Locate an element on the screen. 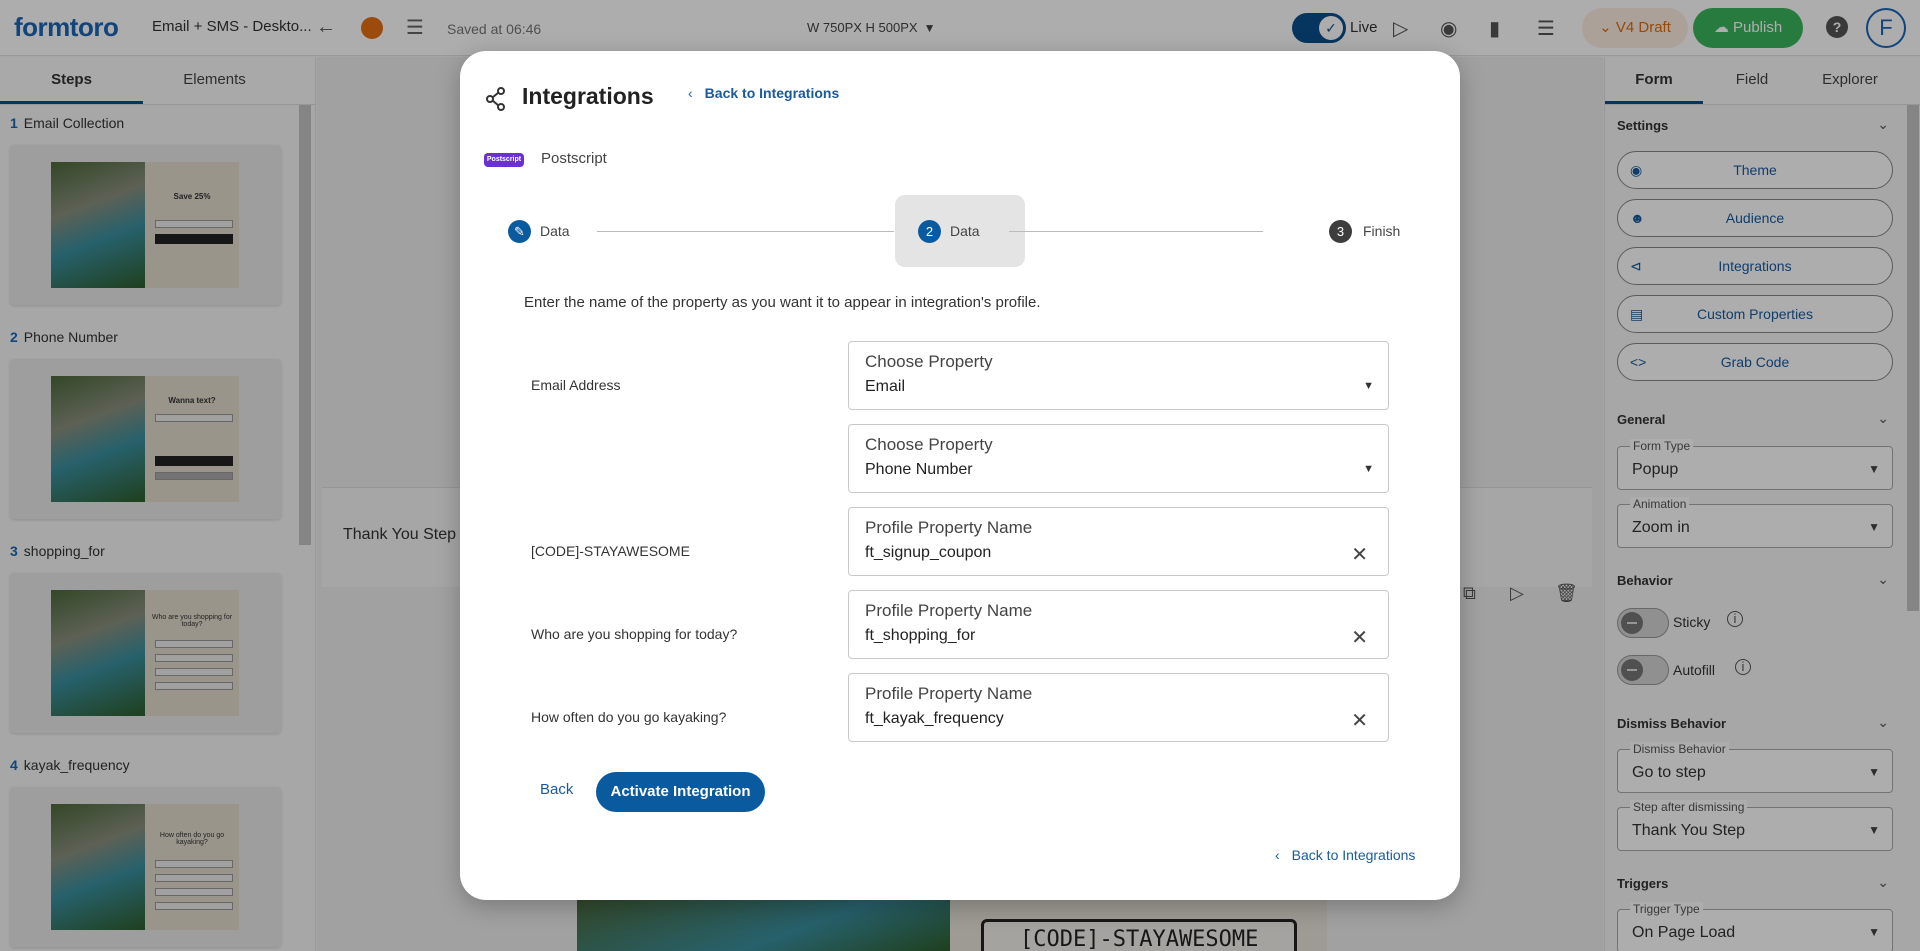 Image resolution: width=1920 pixels, height=951 pixels. modal-title: Integrations is located at coordinates (588, 96).